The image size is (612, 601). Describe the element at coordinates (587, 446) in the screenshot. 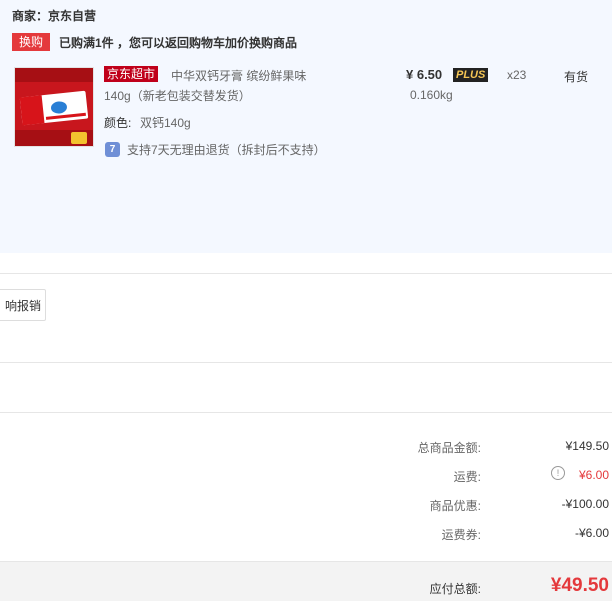

I see `total-goods-amount-value: ¥149.50` at that location.